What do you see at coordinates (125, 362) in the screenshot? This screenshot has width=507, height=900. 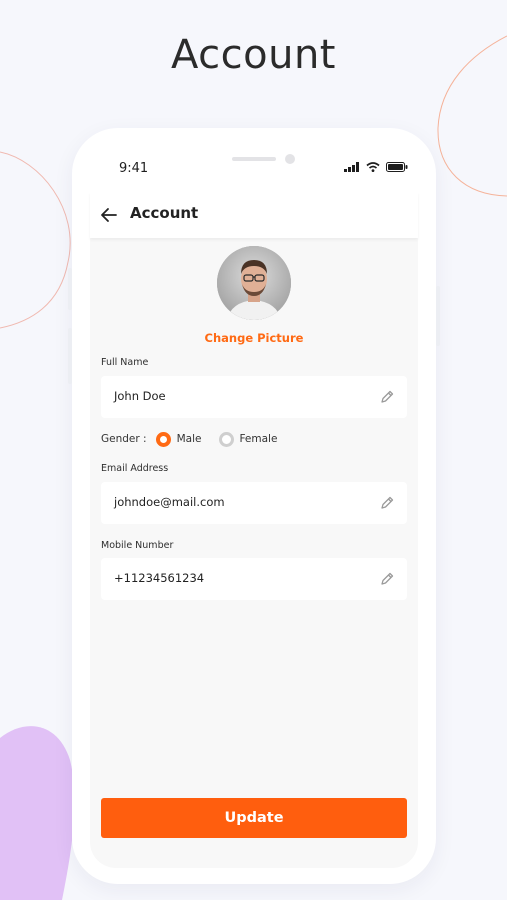 I see `full-name-label: Full Name` at bounding box center [125, 362].